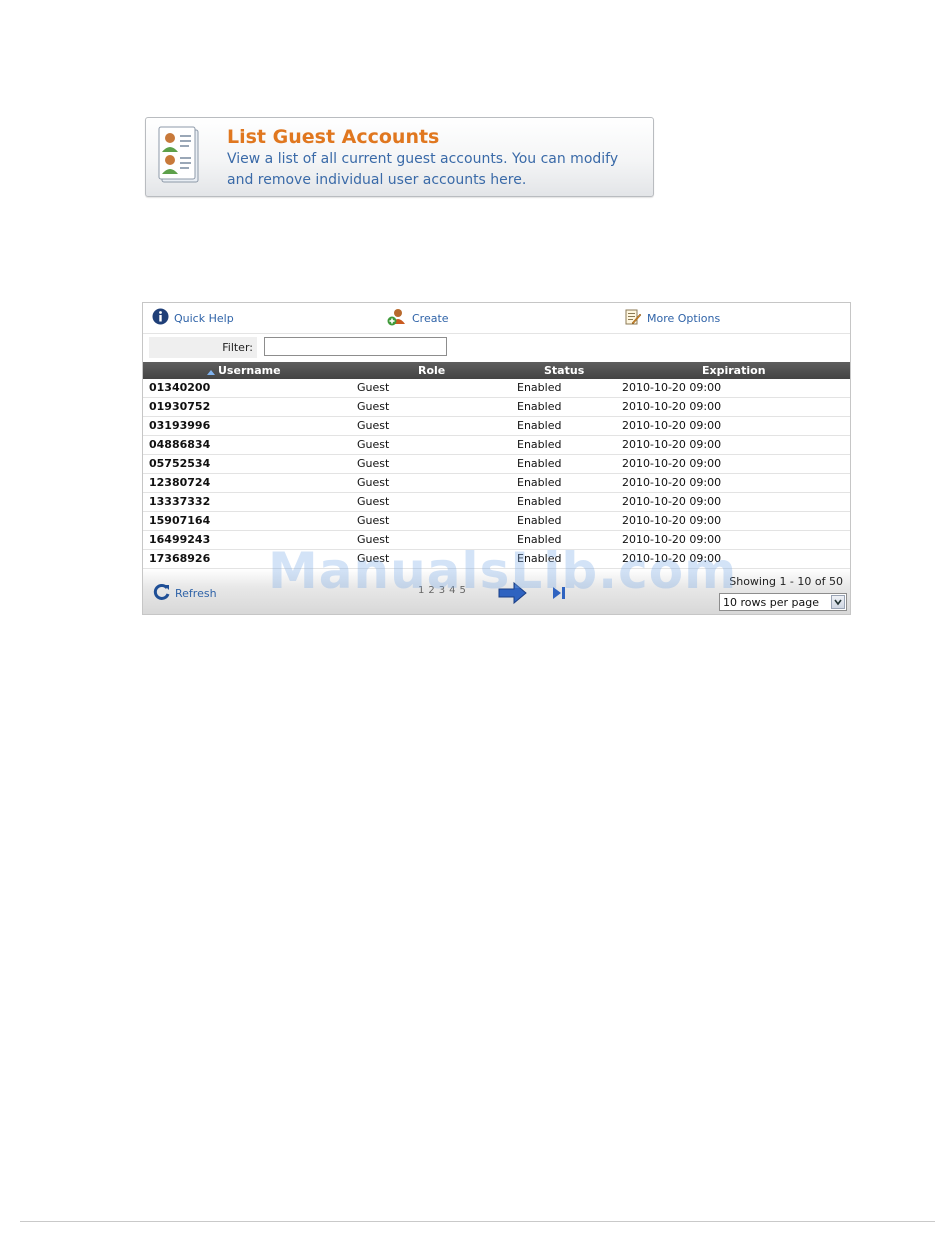  I want to click on pagination: 1 2 3 4 5, so click(442, 590).